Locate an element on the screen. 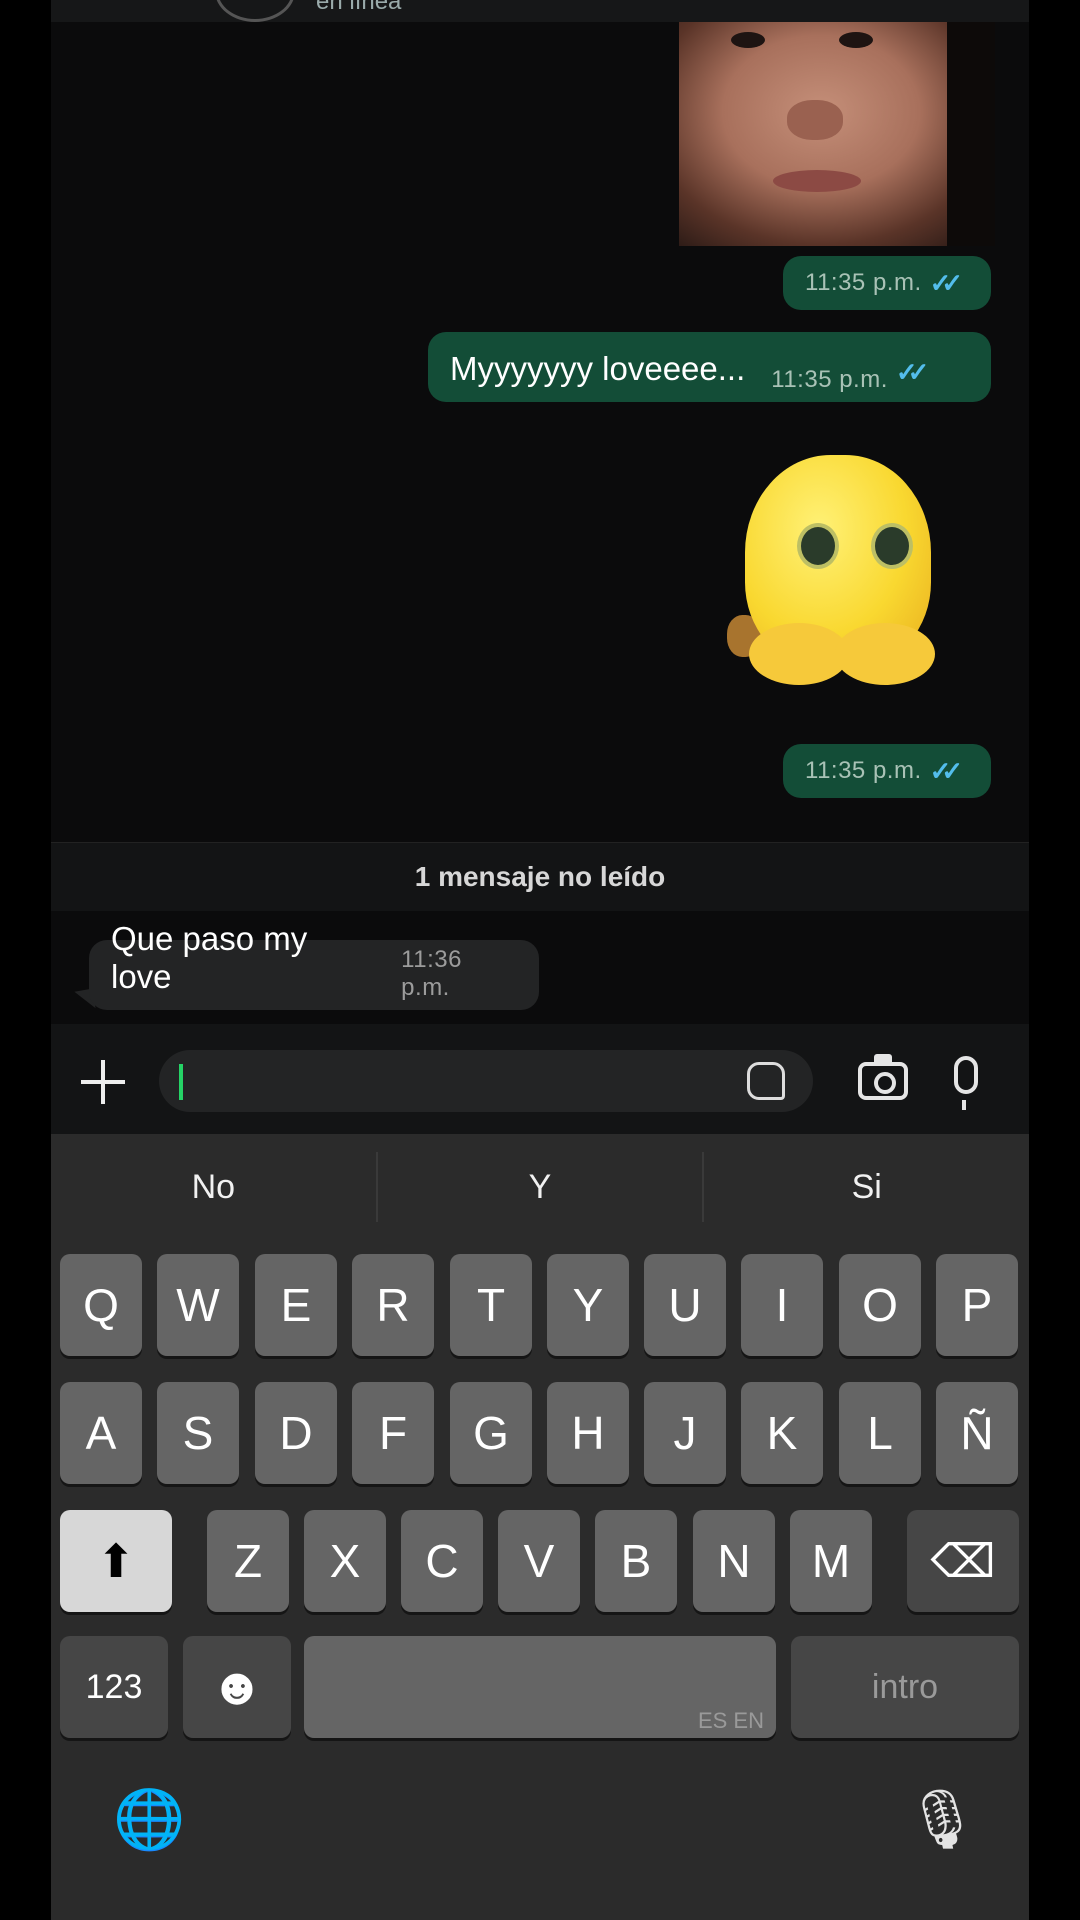  message-input is located at coordinates (486, 1081).